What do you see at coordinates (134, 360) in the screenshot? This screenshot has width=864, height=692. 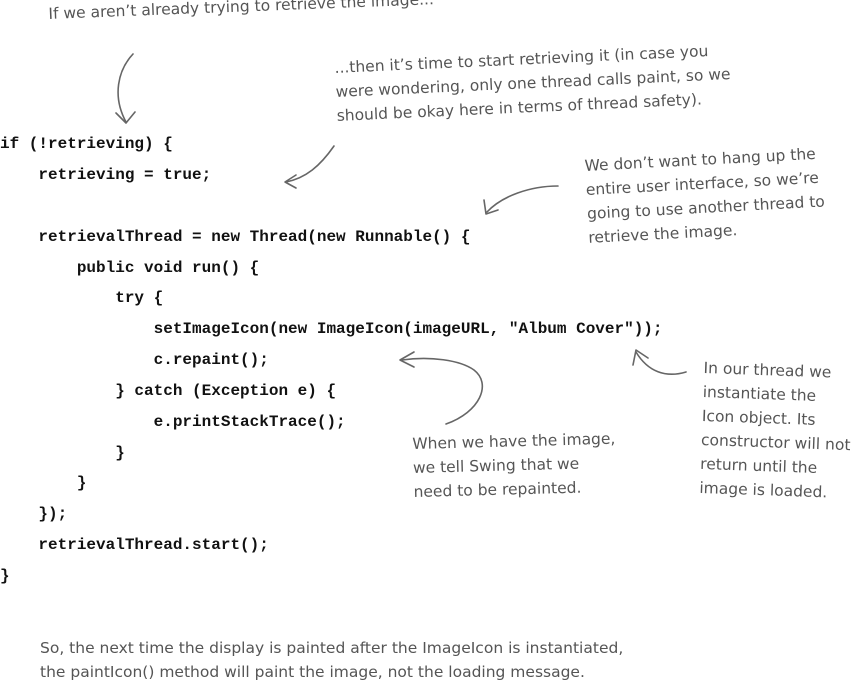 I see `code-line: c.repaint();` at bounding box center [134, 360].